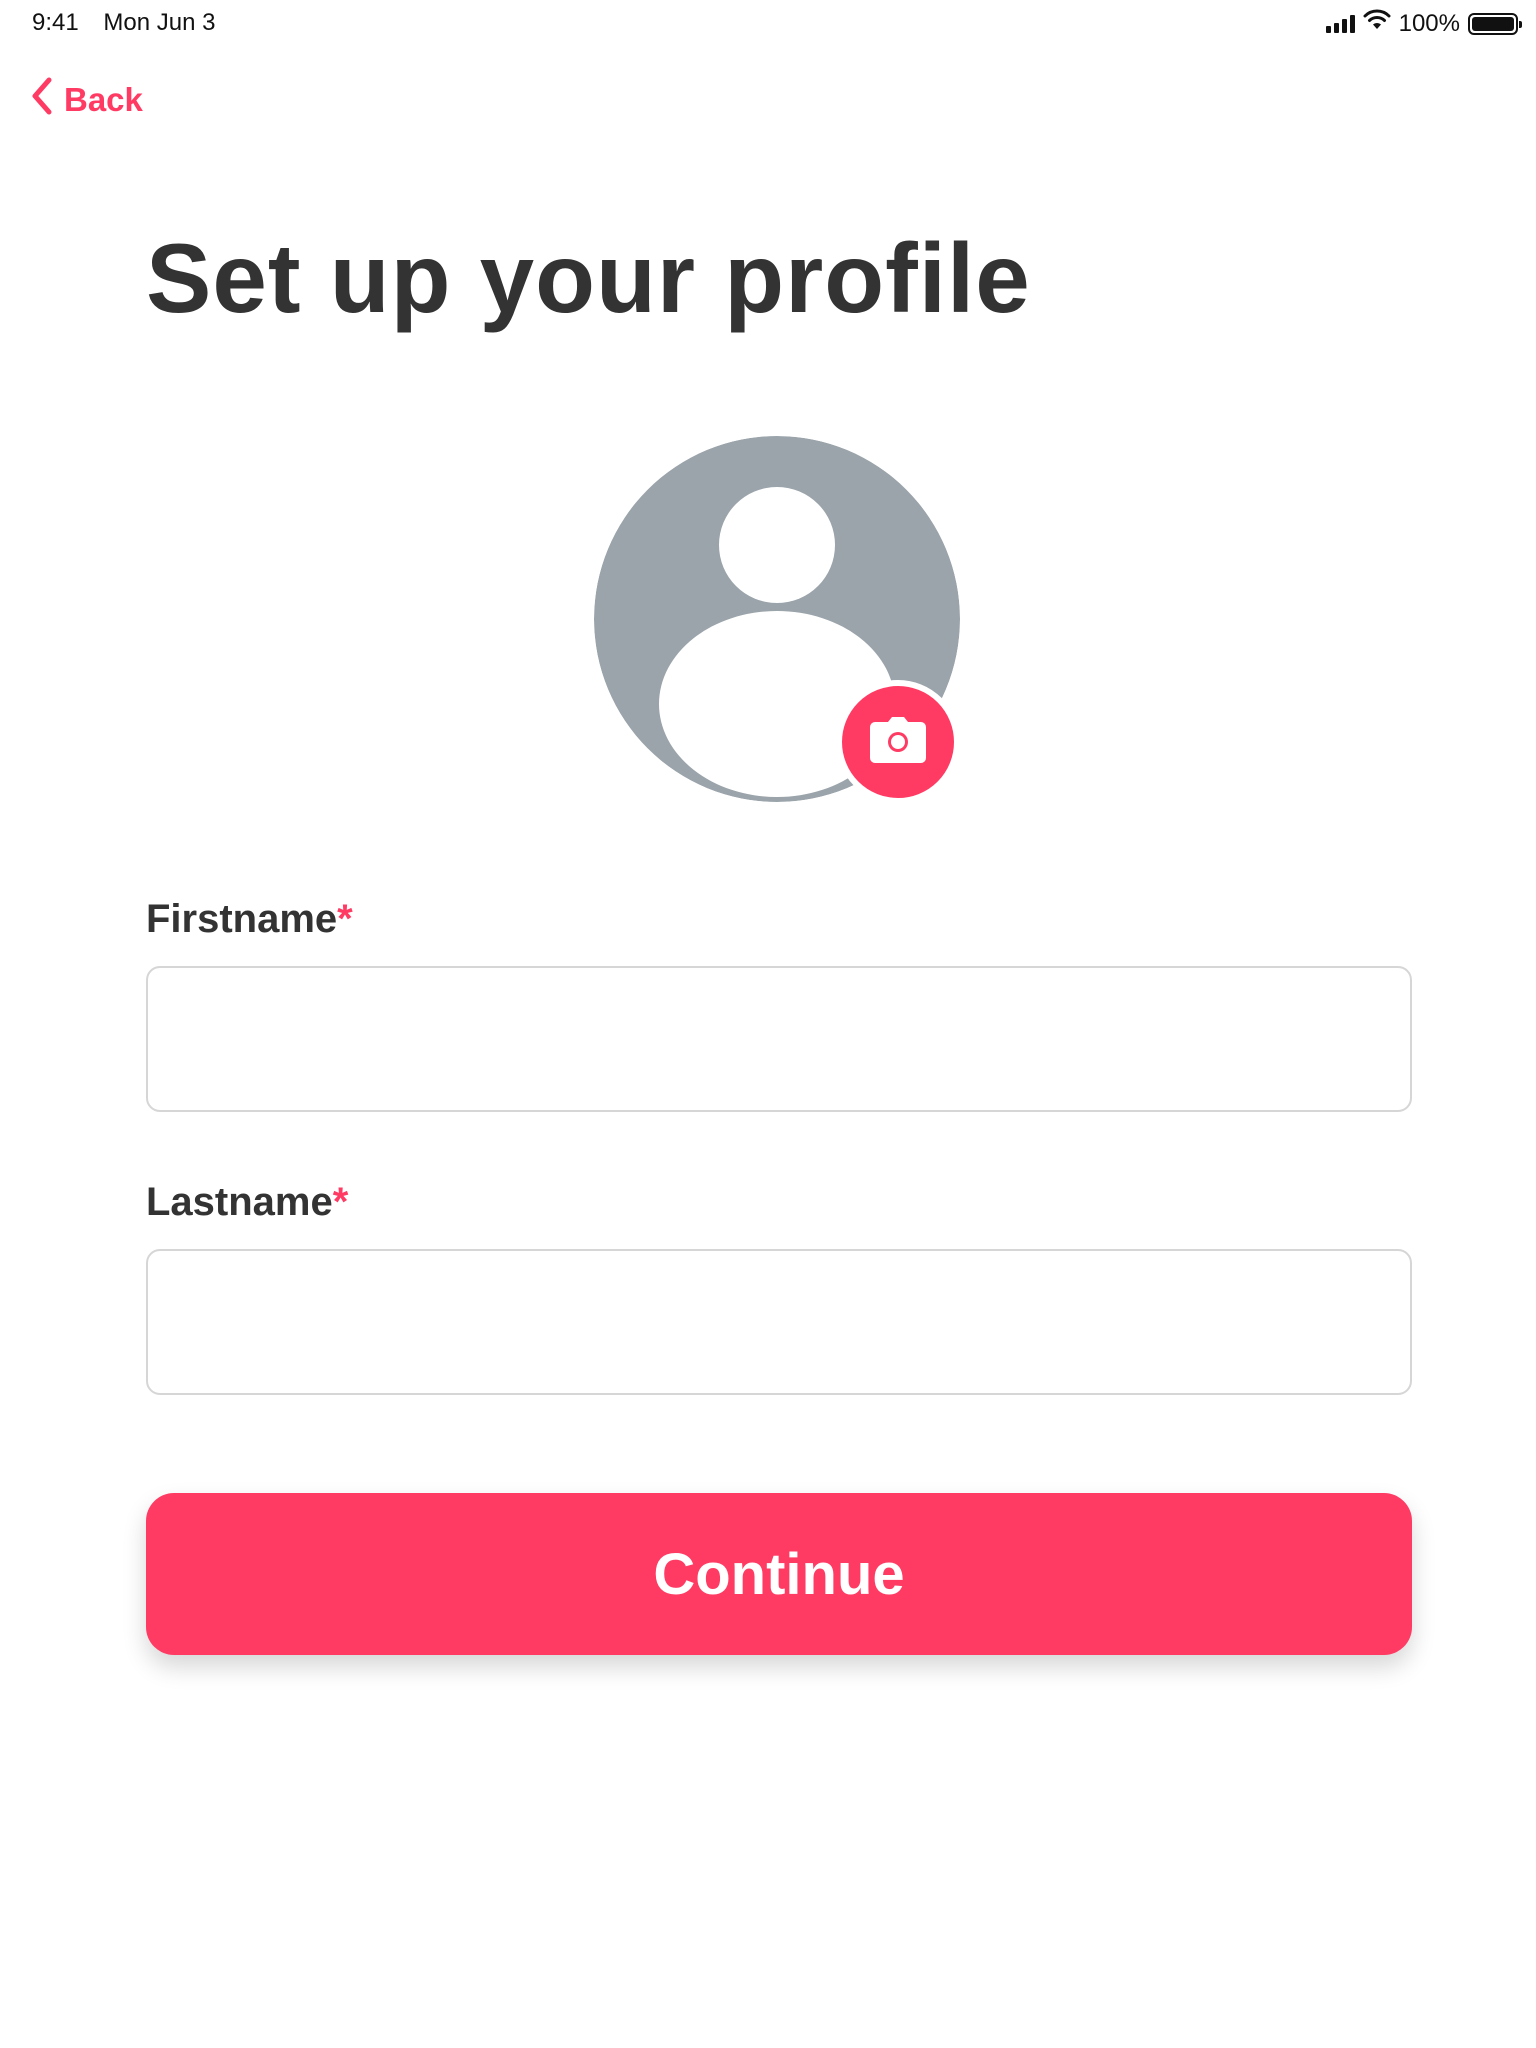  I want to click on battery-percent: 100%, so click(1429, 23).